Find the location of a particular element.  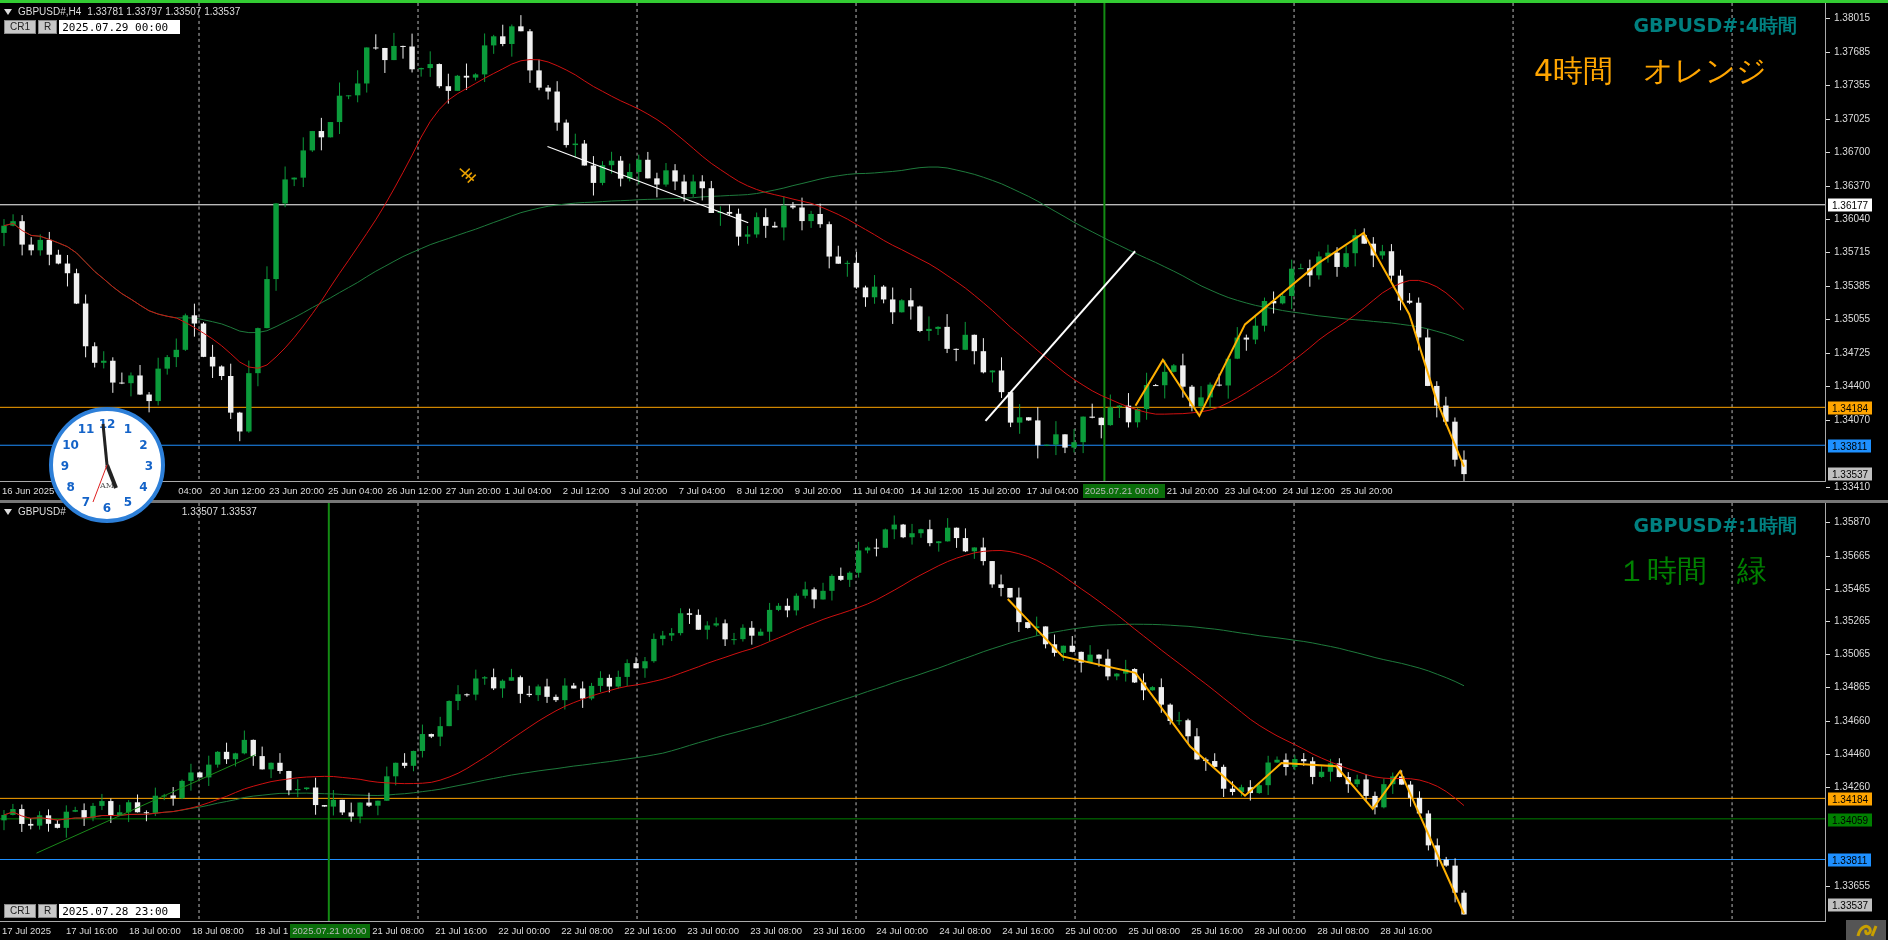

price-axis-label: 1.35055 is located at coordinates (1848, 319).